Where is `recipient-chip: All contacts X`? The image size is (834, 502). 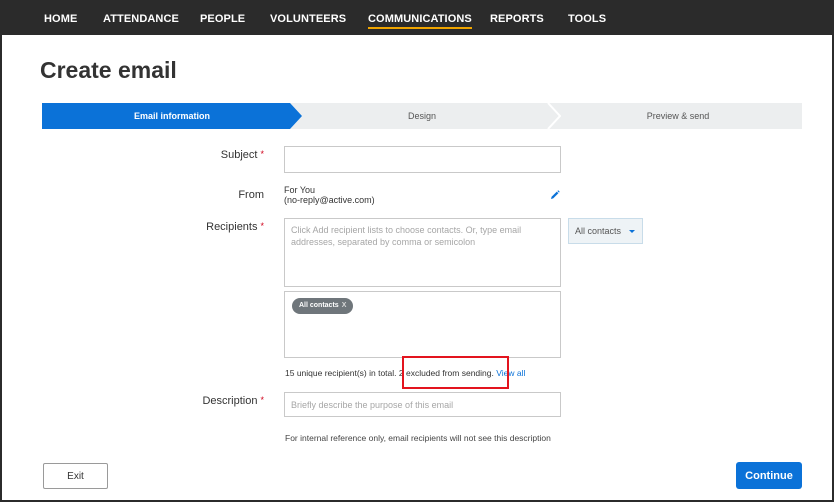
recipient-chip: All contacts X is located at coordinates (323, 306).